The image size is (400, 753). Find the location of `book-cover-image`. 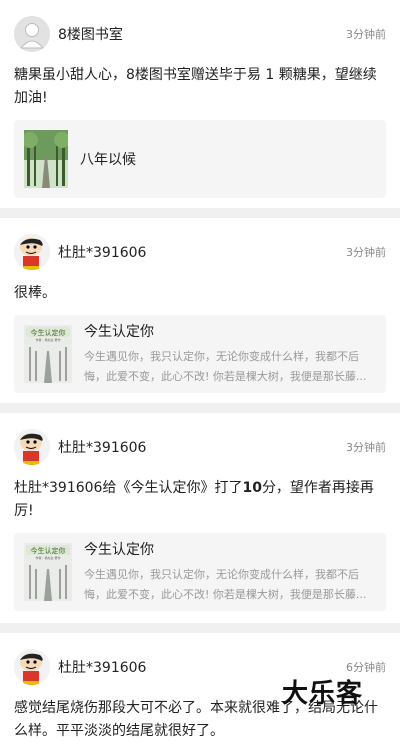

book-cover-image is located at coordinates (46, 159).